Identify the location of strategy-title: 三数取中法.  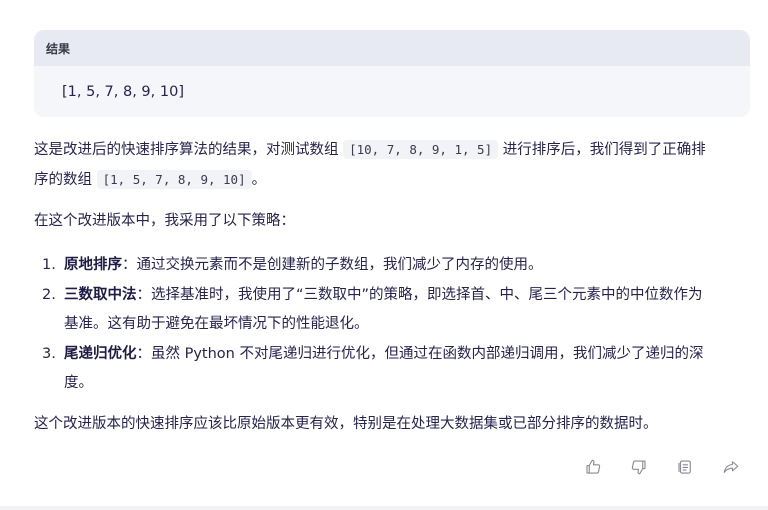
(100, 295).